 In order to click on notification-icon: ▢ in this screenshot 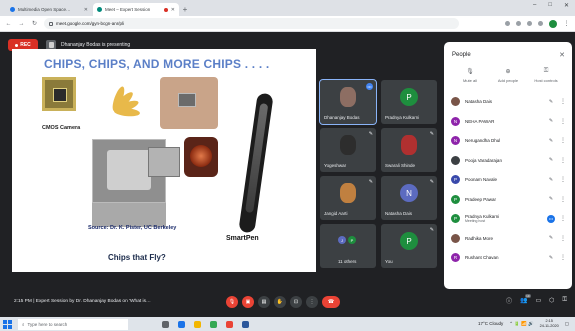, I will do `click(567, 324)`.